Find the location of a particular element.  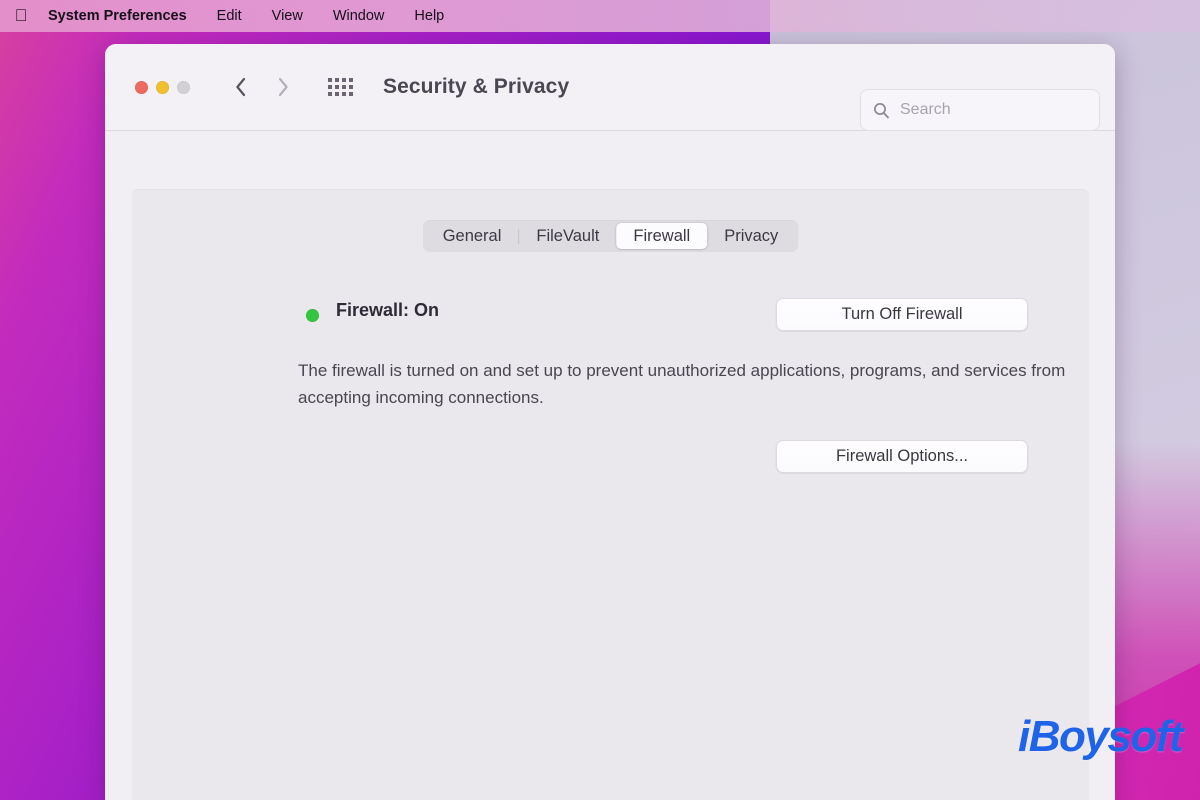

menu-item-edit: Edit is located at coordinates (229, 16).